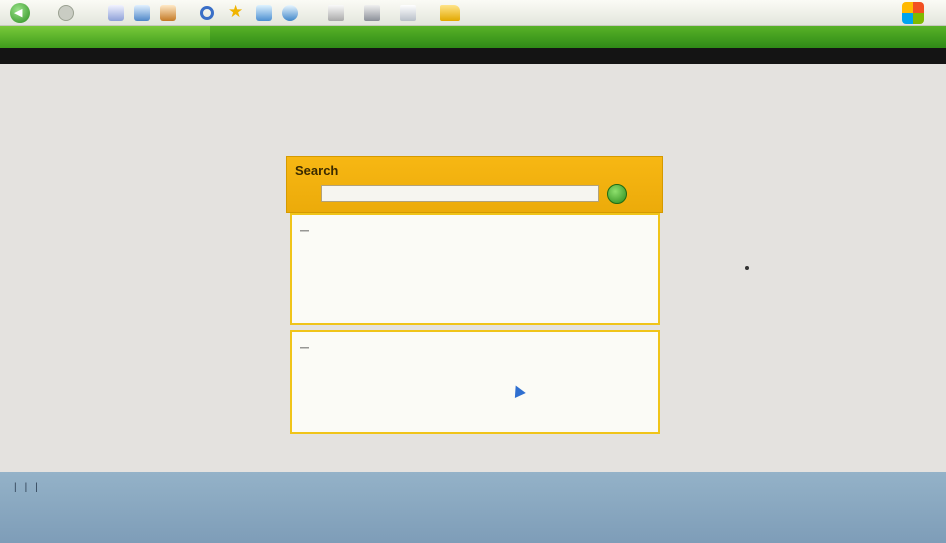  What do you see at coordinates (207, 13) in the screenshot?
I see `search-icon` at bounding box center [207, 13].